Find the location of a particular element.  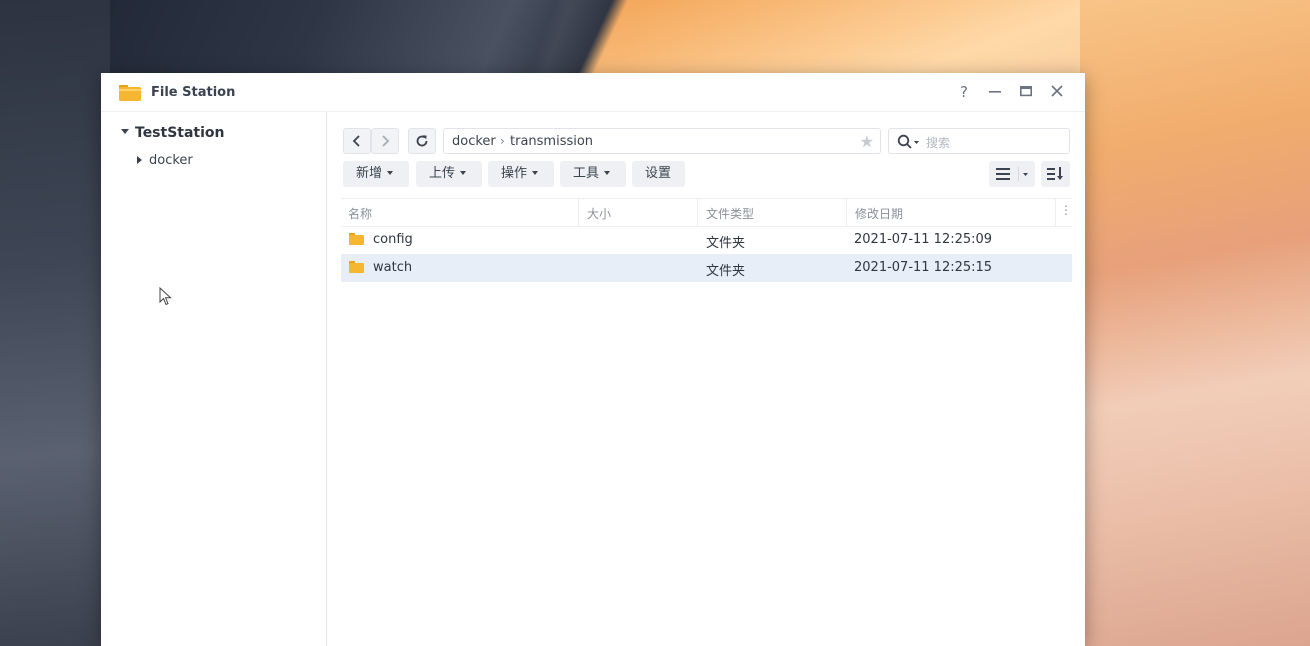

chevron-left-icon is located at coordinates (356, 141).